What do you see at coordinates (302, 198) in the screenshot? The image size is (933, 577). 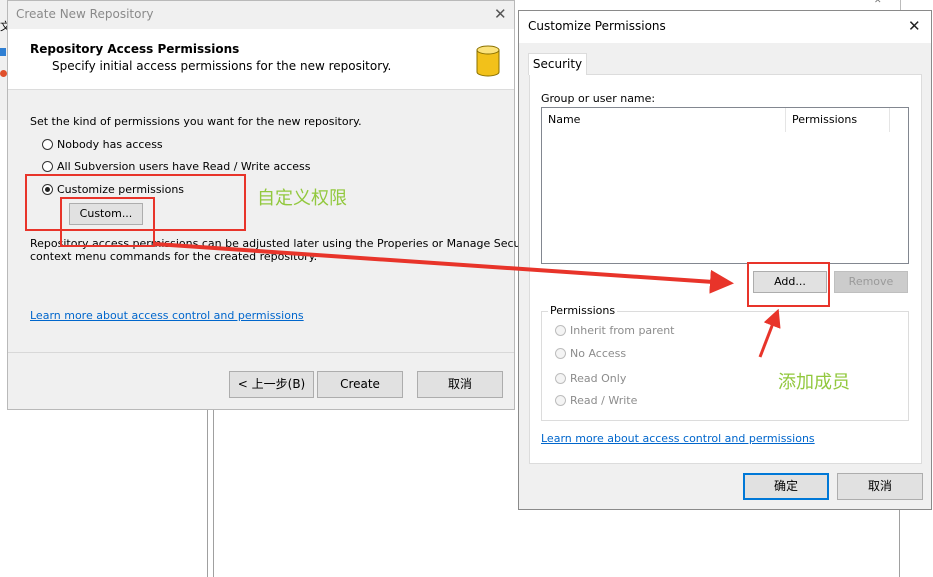 I see `annotation-custom-permissions: 自定义权限` at bounding box center [302, 198].